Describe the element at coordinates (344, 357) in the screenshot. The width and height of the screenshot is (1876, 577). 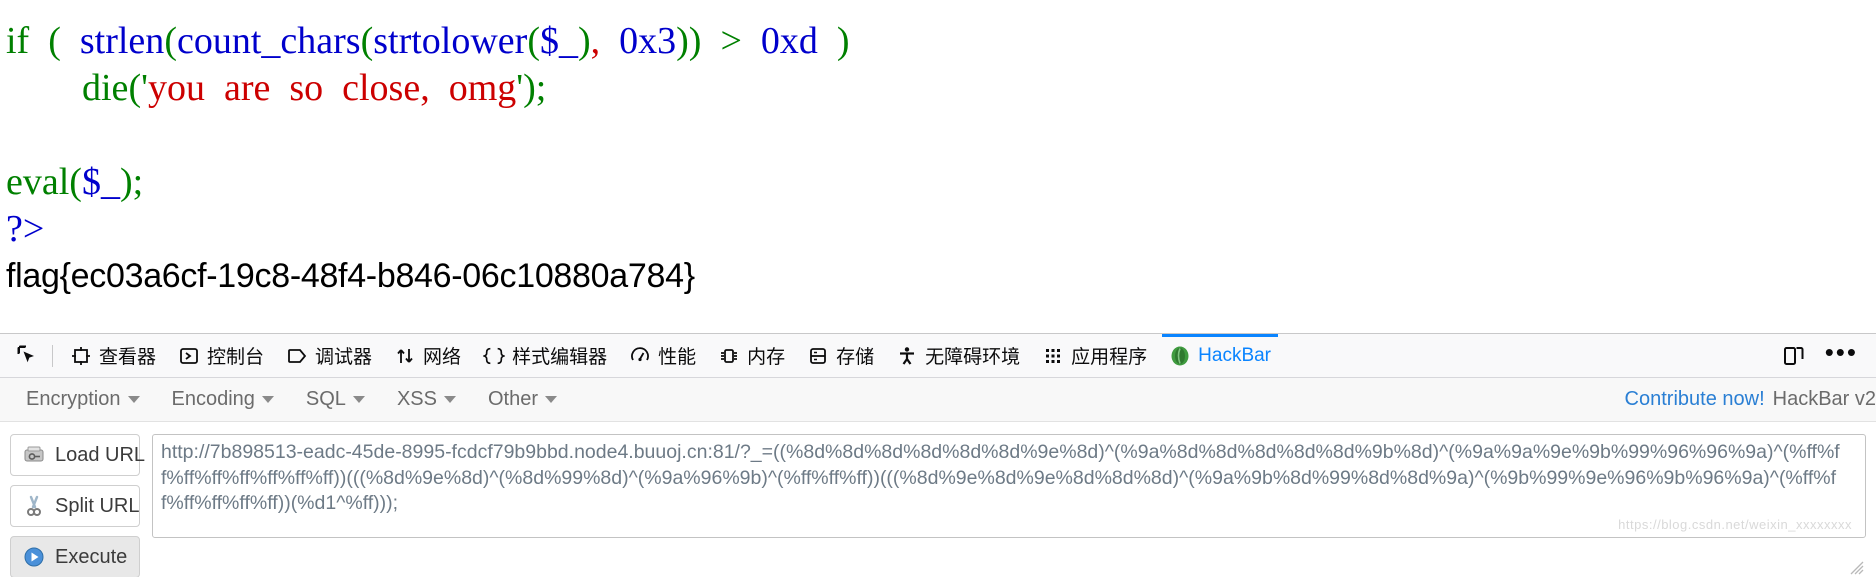
I see `devtools-tab-label: 调试器` at that location.